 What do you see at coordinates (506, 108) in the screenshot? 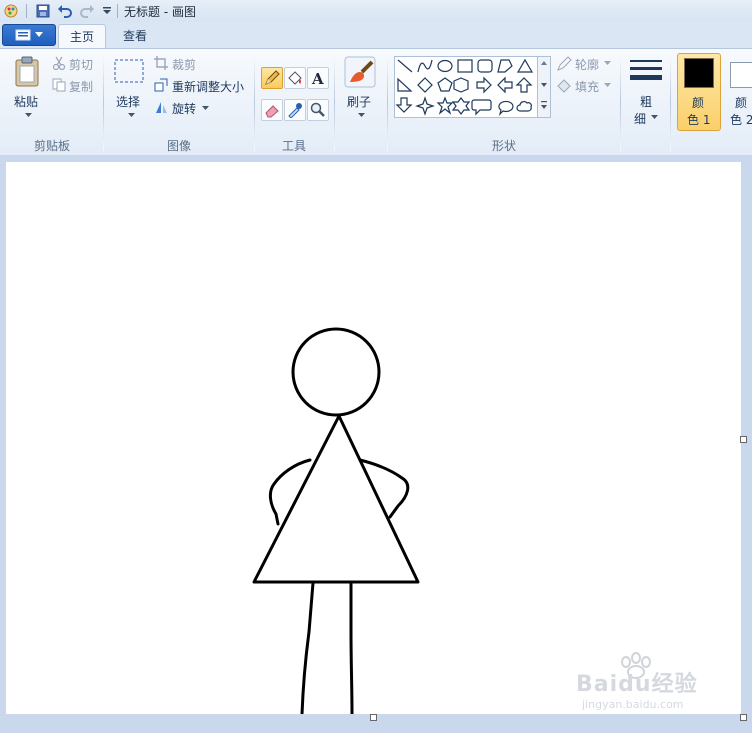
I see `oval-callout-shape-icon` at bounding box center [506, 108].